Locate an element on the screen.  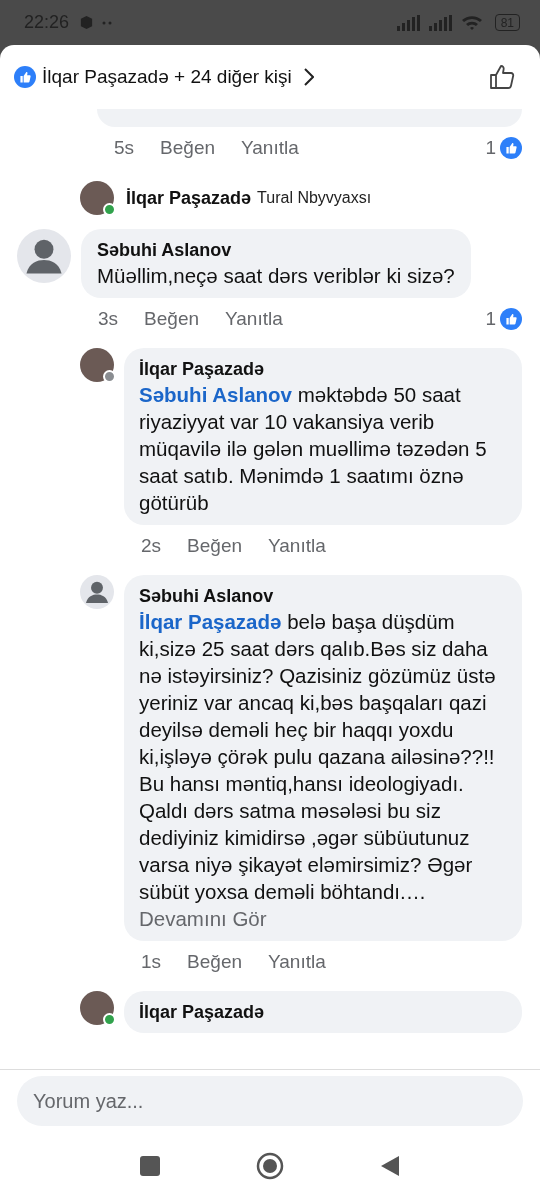
thumbs-up-icon is located at coordinates (502, 77).